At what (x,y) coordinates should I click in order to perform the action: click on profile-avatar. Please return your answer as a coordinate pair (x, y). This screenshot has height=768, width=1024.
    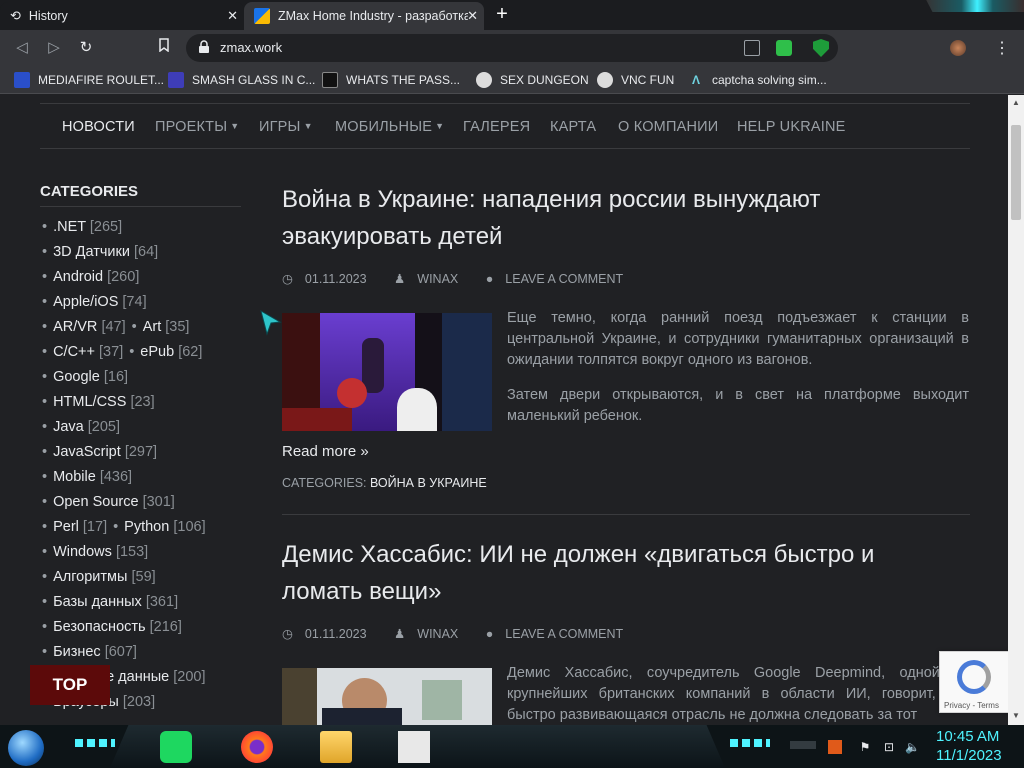
    Looking at the image, I should click on (958, 48).